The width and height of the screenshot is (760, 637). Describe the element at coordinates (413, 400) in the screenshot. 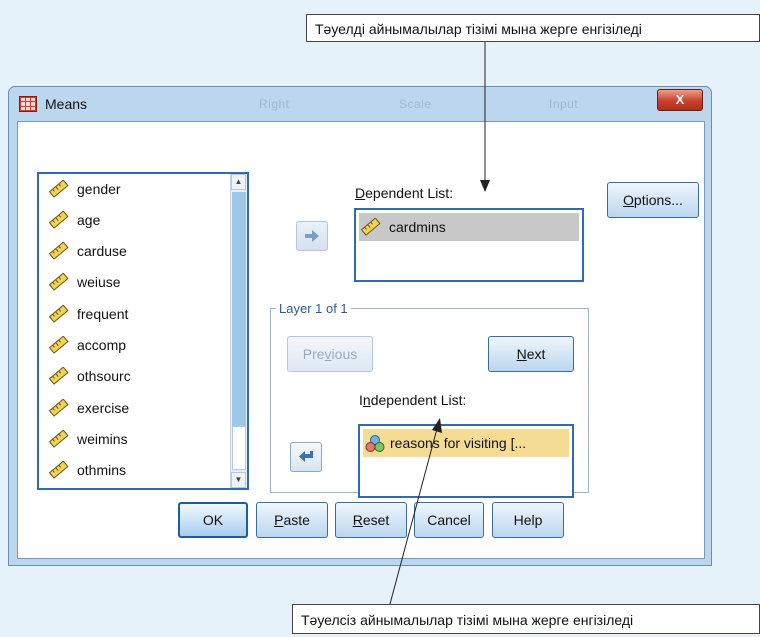

I see `independent-list-label: Independent List:` at that location.